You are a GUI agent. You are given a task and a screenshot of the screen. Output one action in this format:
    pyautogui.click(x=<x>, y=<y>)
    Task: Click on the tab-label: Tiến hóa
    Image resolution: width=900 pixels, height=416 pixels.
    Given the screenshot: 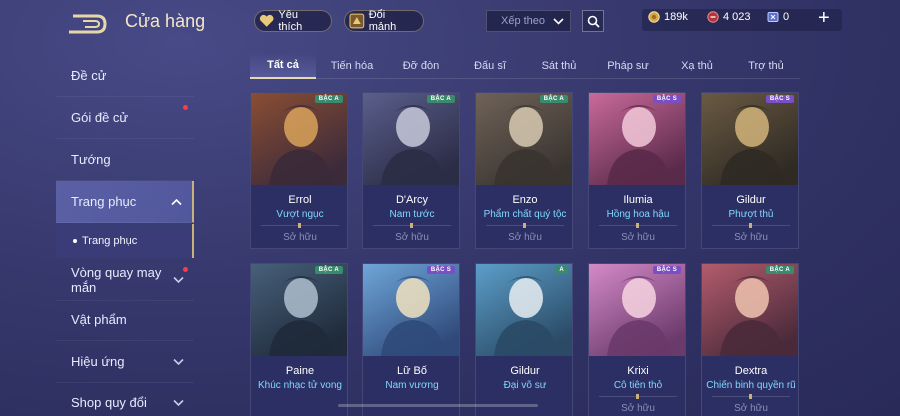 What is the action you would take?
    pyautogui.click(x=352, y=66)
    